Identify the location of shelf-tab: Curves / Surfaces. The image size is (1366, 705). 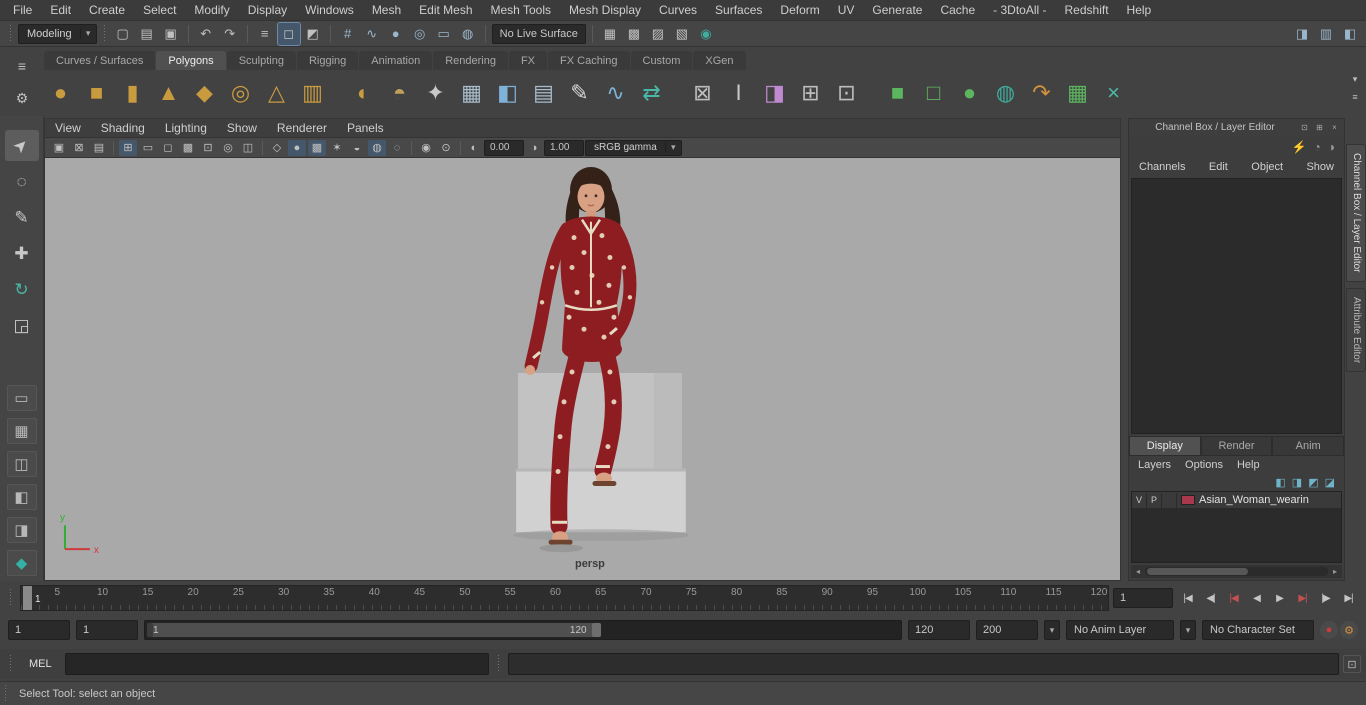
(100, 60).